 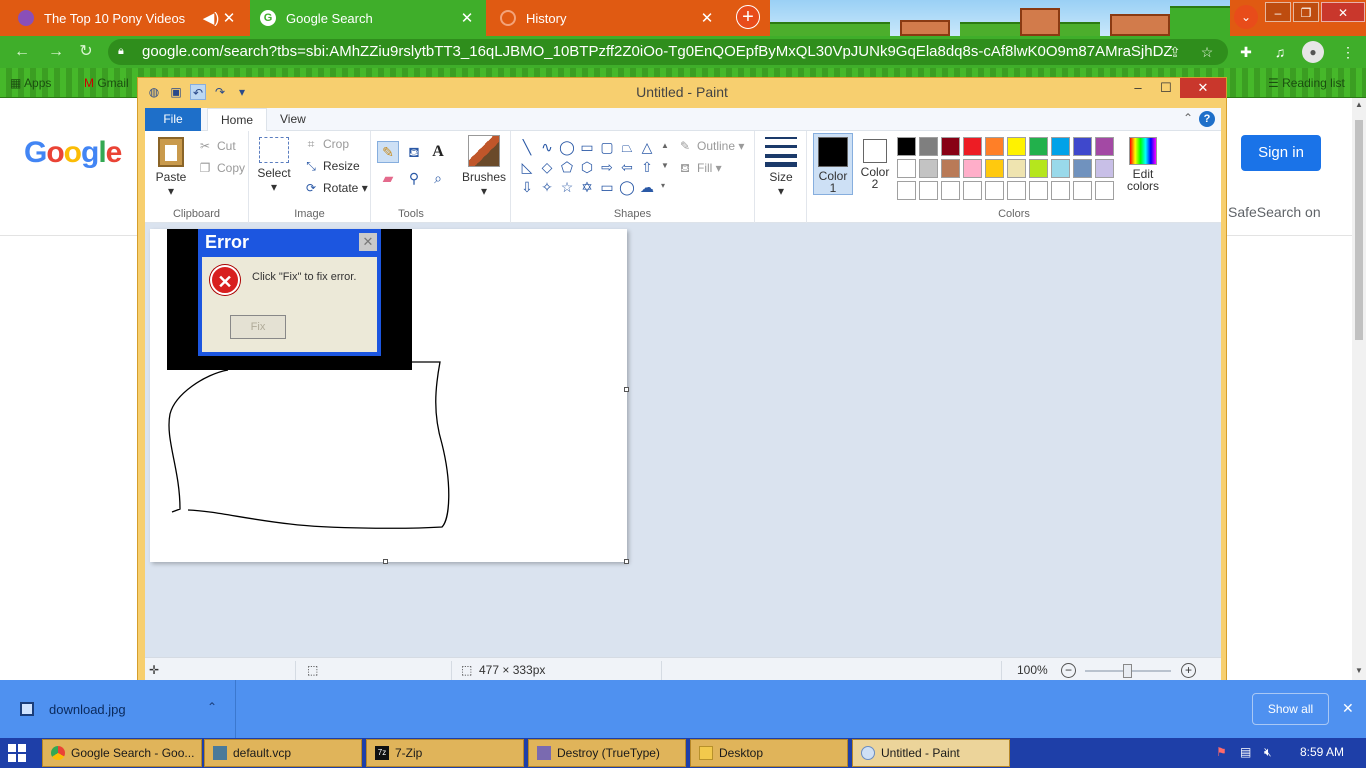 What do you see at coordinates (647, 187) in the screenshot?
I see `callout-cloud-shape-icon: ☁` at bounding box center [647, 187].